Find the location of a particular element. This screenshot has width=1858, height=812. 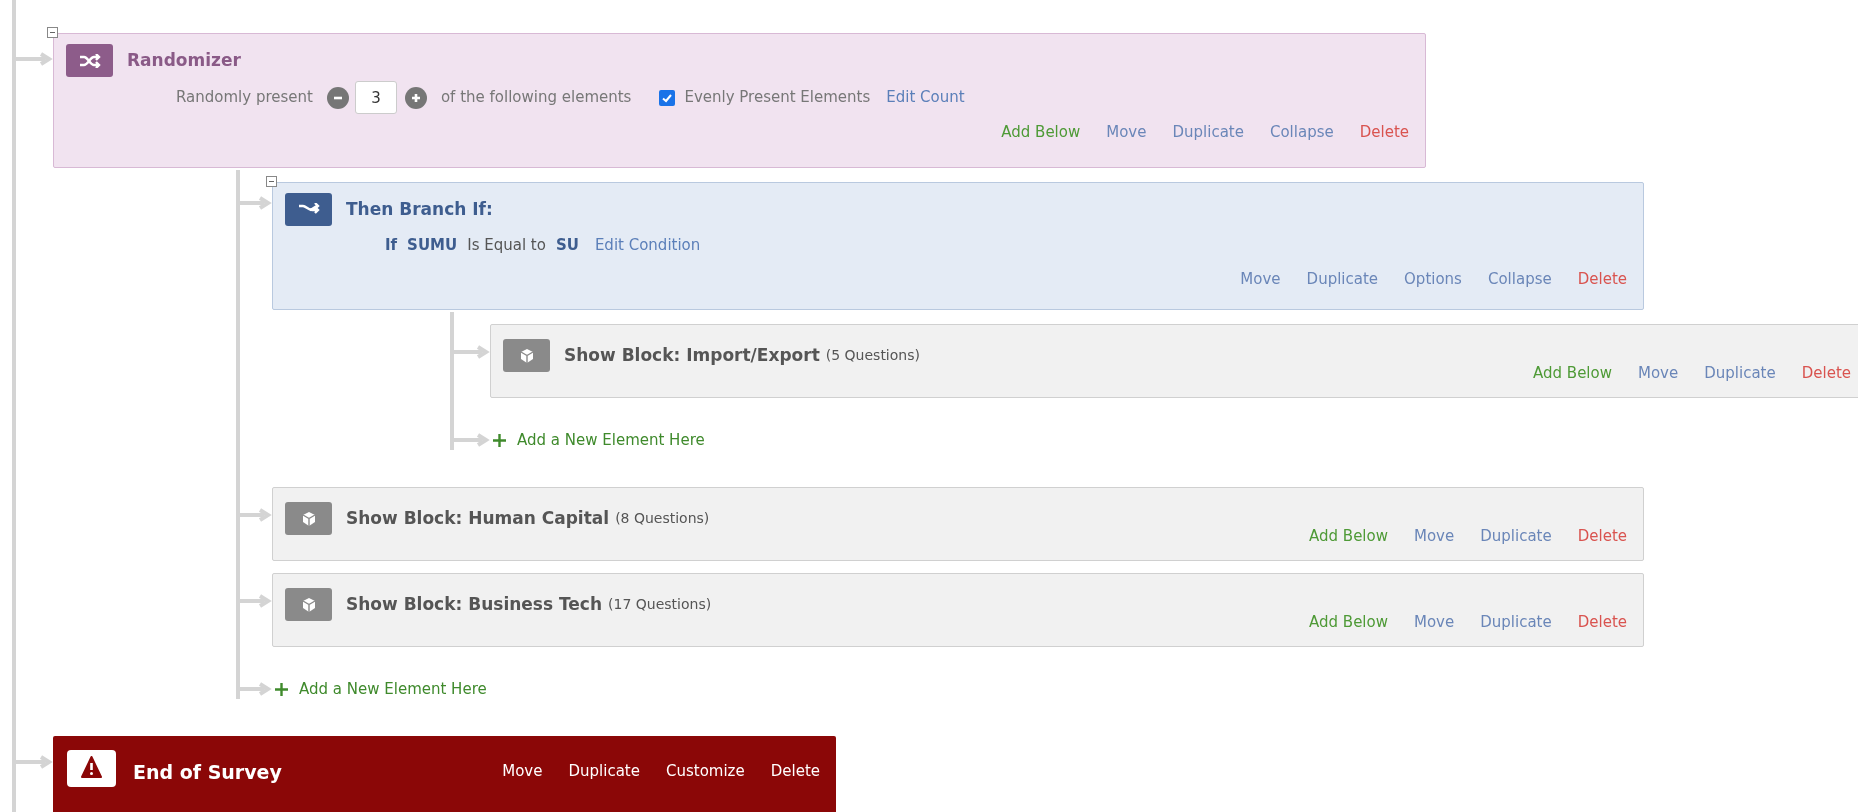

question-count: (8 Questions) is located at coordinates (662, 518).